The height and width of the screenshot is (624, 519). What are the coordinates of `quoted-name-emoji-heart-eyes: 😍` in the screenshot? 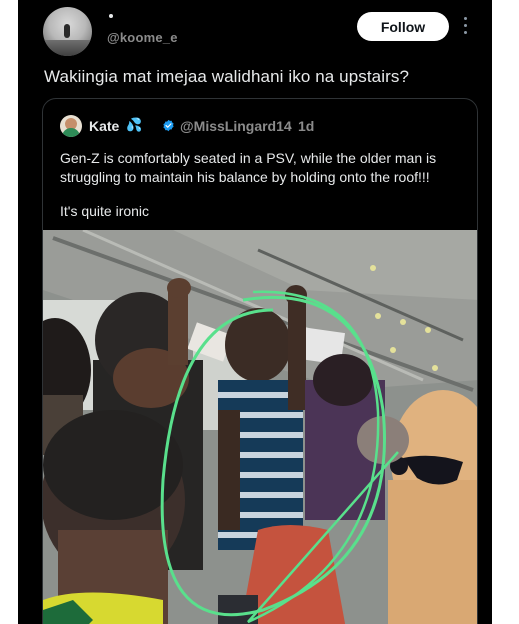 It's located at (150, 124).